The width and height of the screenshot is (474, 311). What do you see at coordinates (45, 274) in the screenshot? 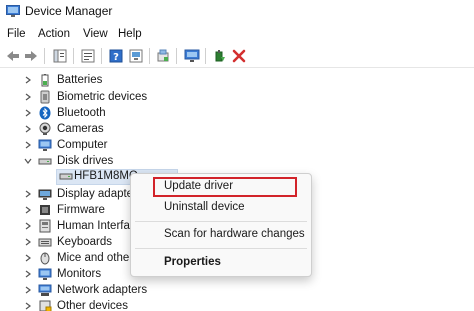
I see `monitor-icon` at bounding box center [45, 274].